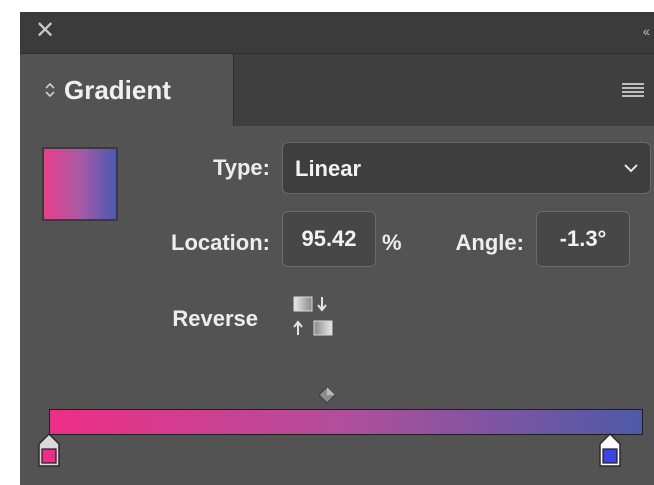 The width and height of the screenshot is (654, 485). I want to click on tab-gradient: Gradient, so click(127, 90).